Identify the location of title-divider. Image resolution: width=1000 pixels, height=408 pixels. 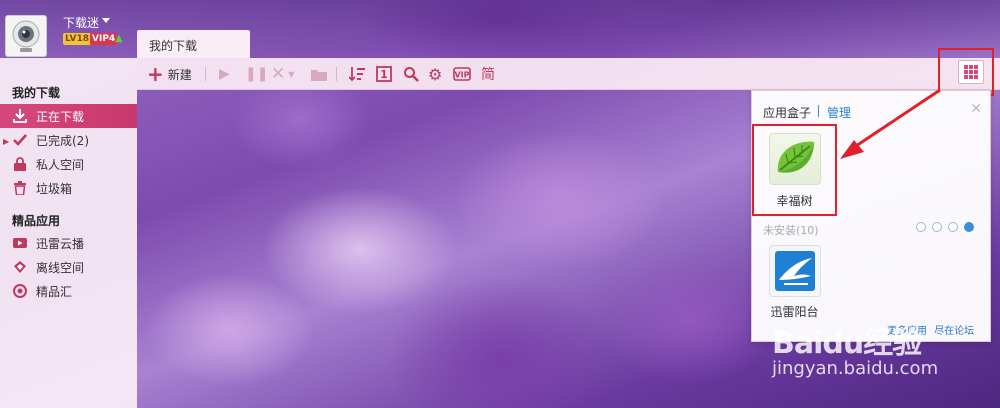
(818, 111).